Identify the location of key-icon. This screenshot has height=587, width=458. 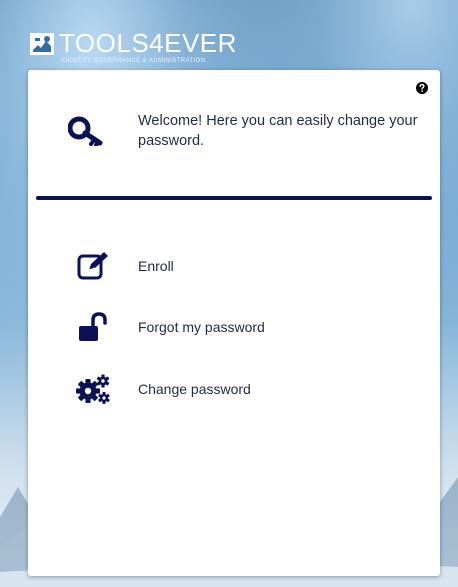
(85, 131).